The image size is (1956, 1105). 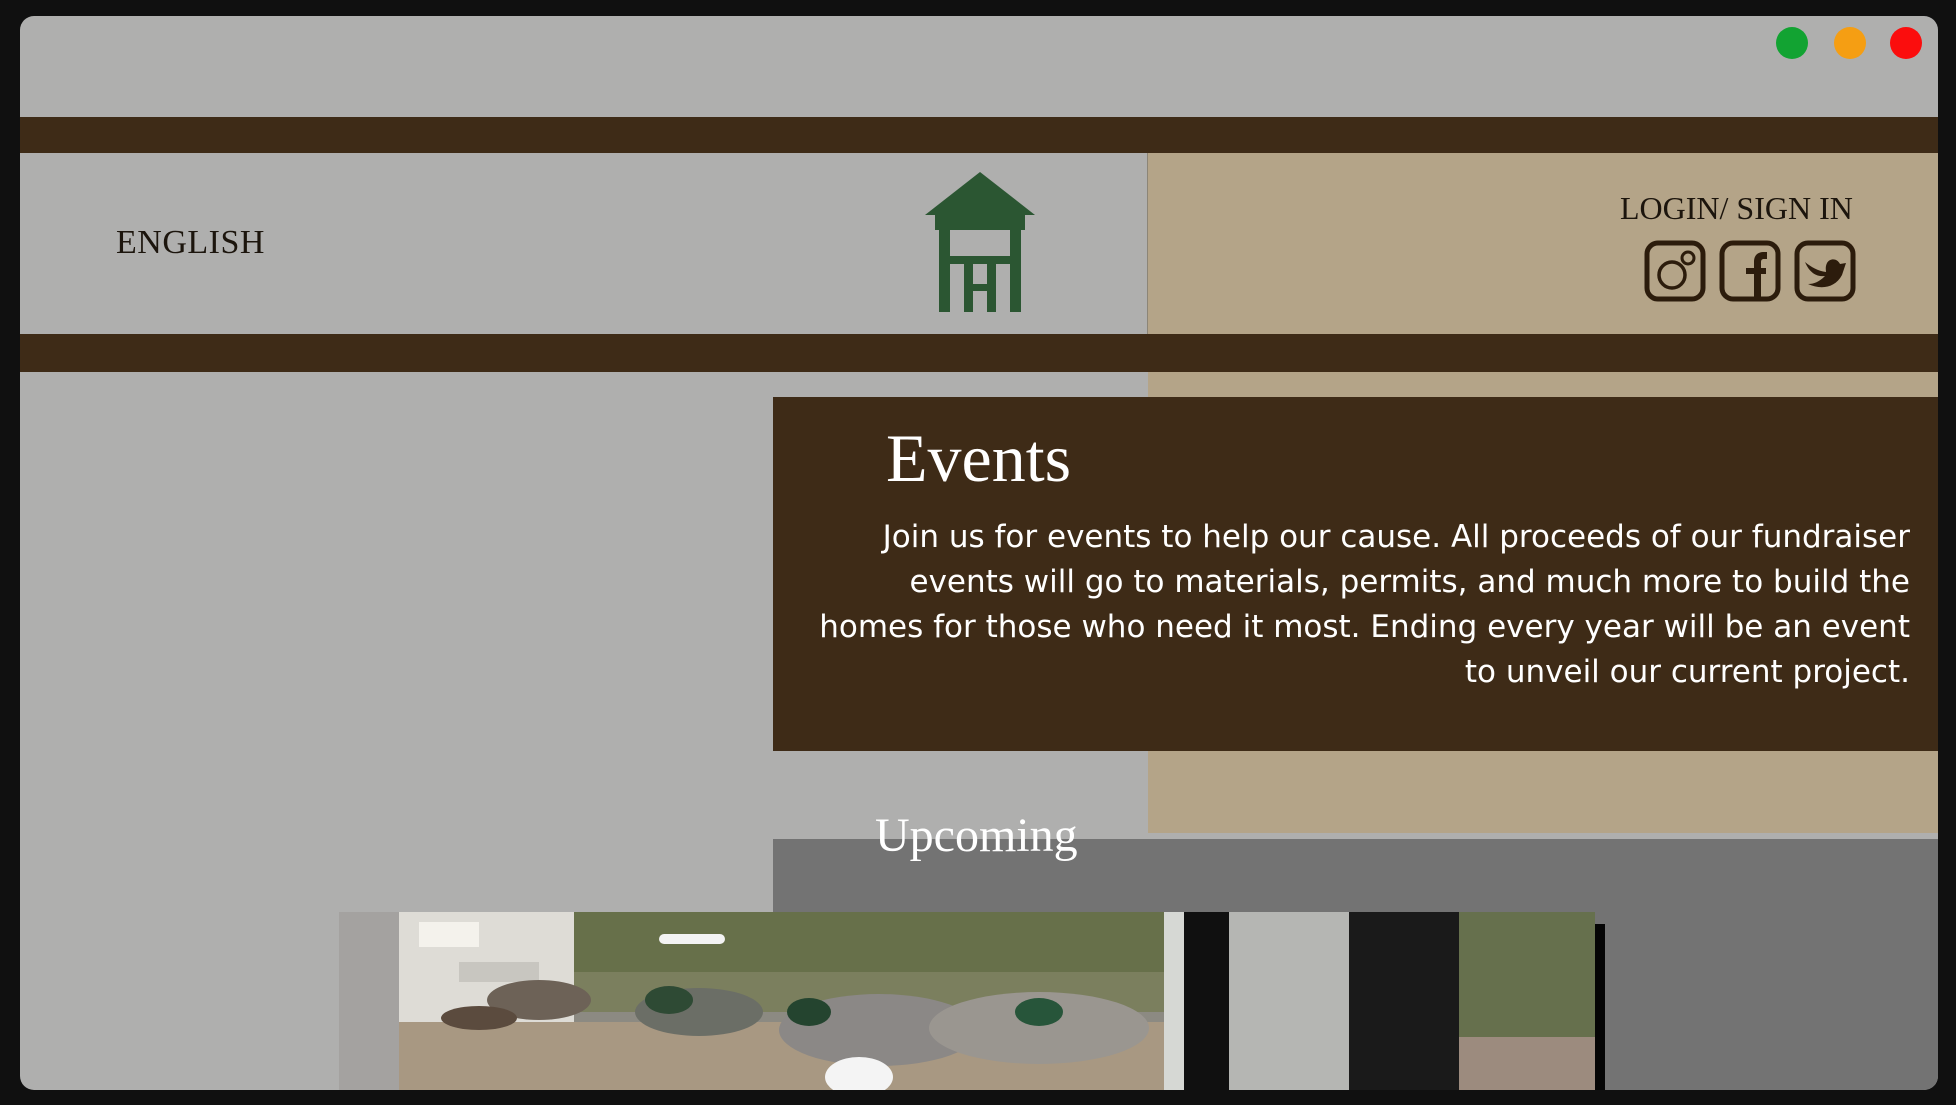 I want to click on minimize-button, so click(x=1850, y=43).